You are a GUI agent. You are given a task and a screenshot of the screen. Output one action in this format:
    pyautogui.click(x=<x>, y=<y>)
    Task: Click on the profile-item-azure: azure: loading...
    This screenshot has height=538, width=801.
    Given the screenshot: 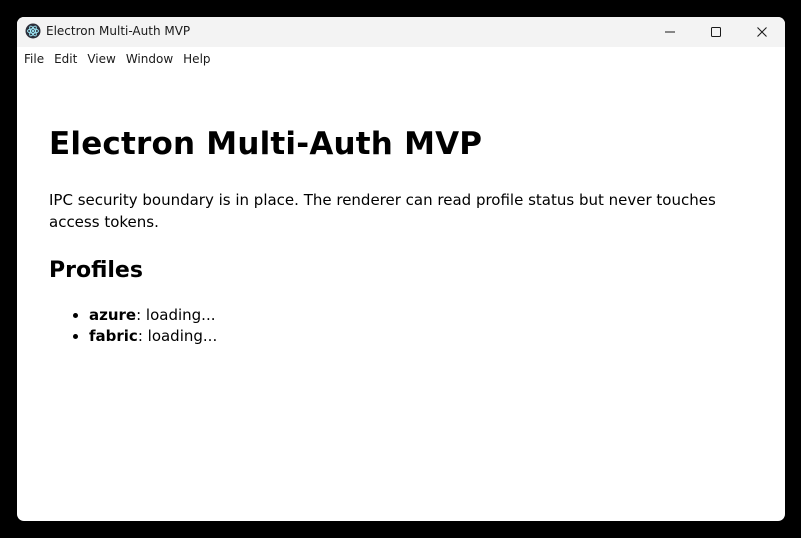 What is the action you would take?
    pyautogui.click(x=419, y=315)
    